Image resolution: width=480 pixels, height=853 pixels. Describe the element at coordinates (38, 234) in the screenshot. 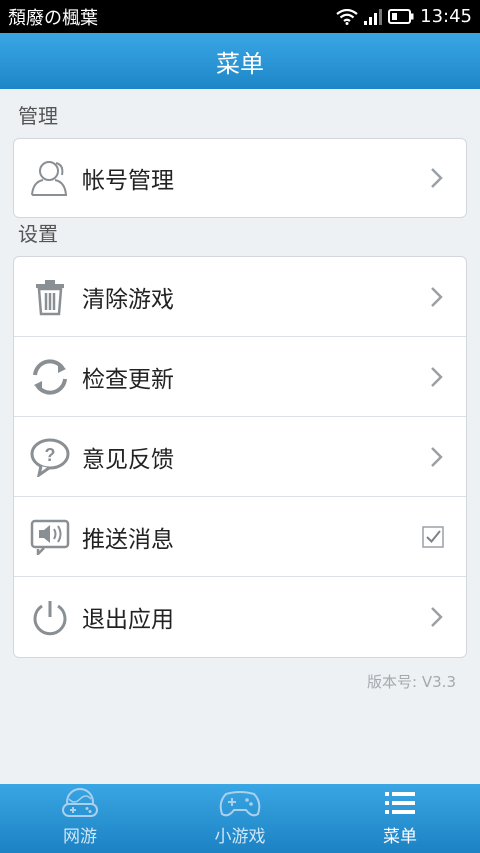

I see `section-title-settings: 设置` at that location.